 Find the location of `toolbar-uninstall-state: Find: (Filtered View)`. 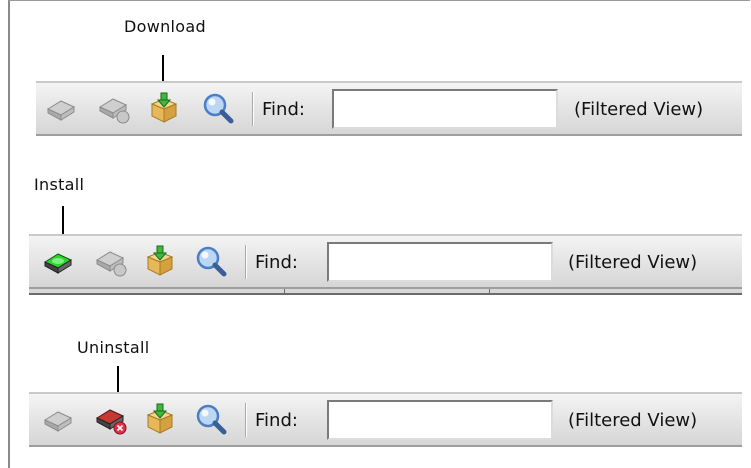

toolbar-uninstall-state: Find: (Filtered View) is located at coordinates (385, 419).